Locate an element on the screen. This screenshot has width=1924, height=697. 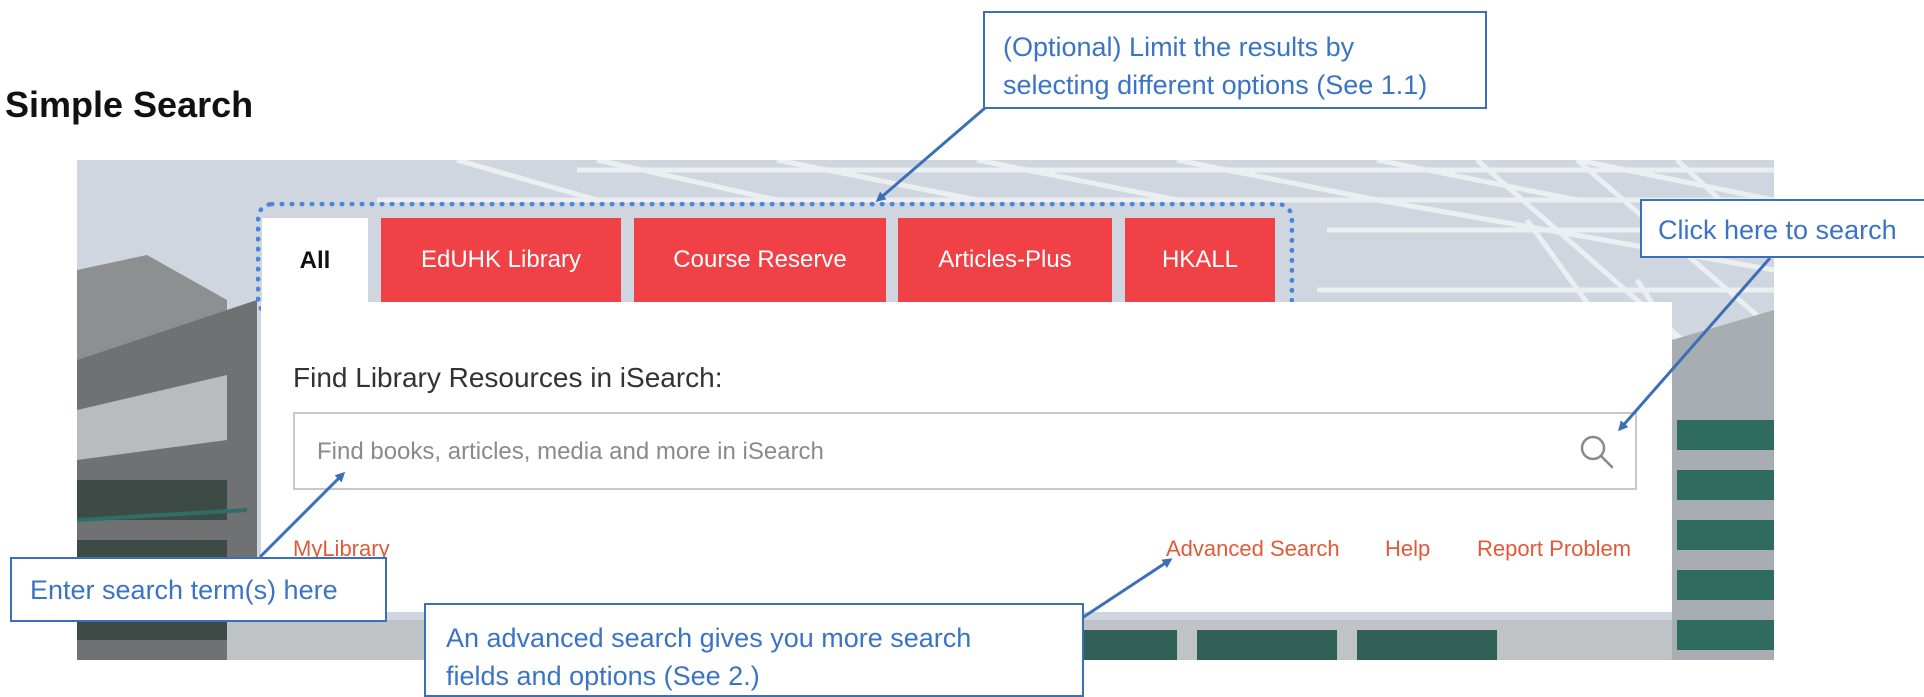
callout-search-term-text: Enter search term(s) here is located at coordinates (184, 590).